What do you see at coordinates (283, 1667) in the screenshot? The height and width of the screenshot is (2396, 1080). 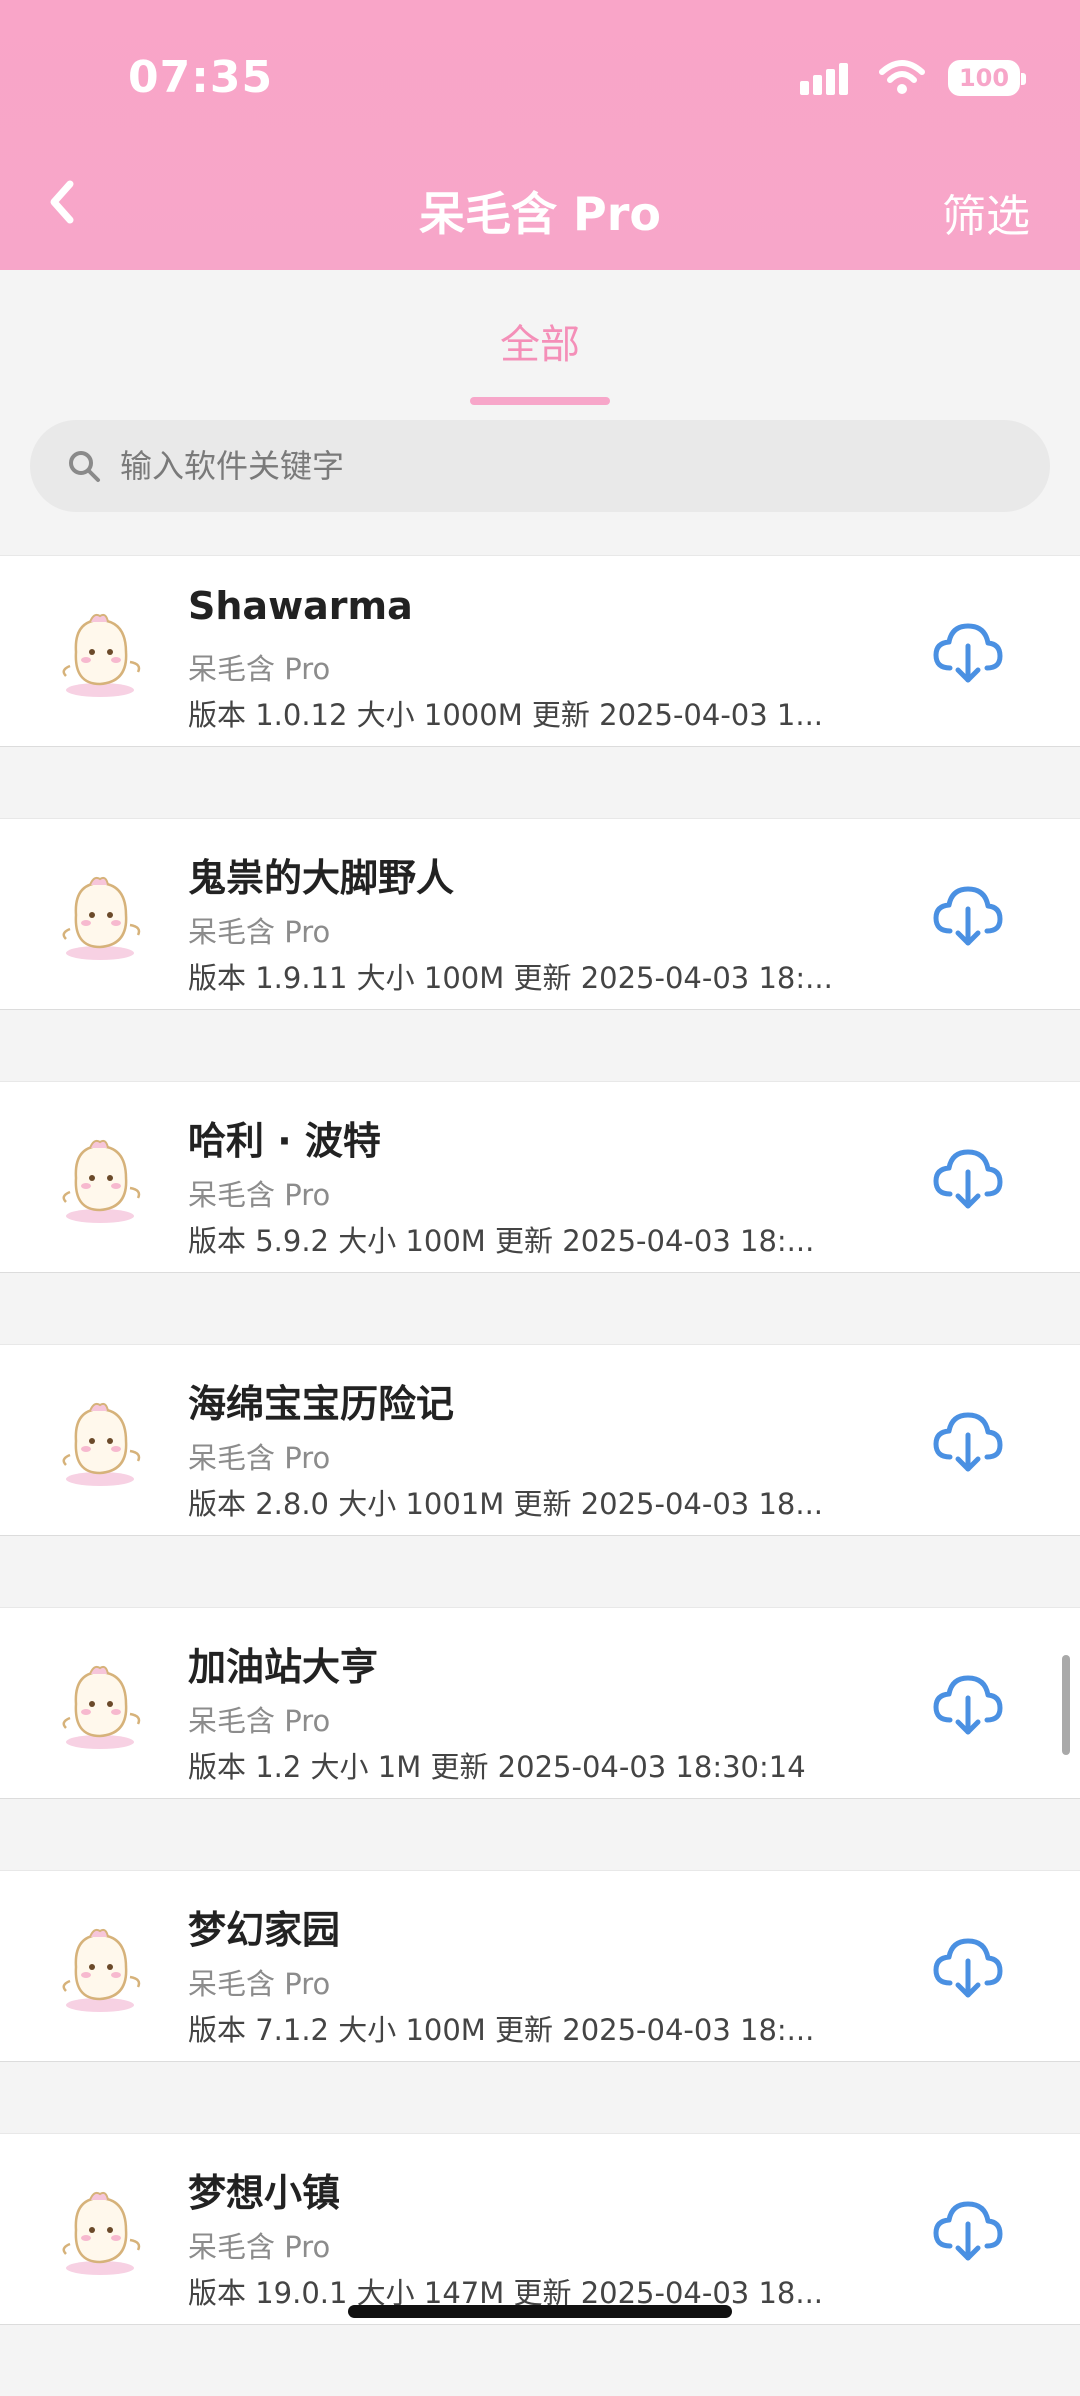 I see `app-name: 加油站大亨` at bounding box center [283, 1667].